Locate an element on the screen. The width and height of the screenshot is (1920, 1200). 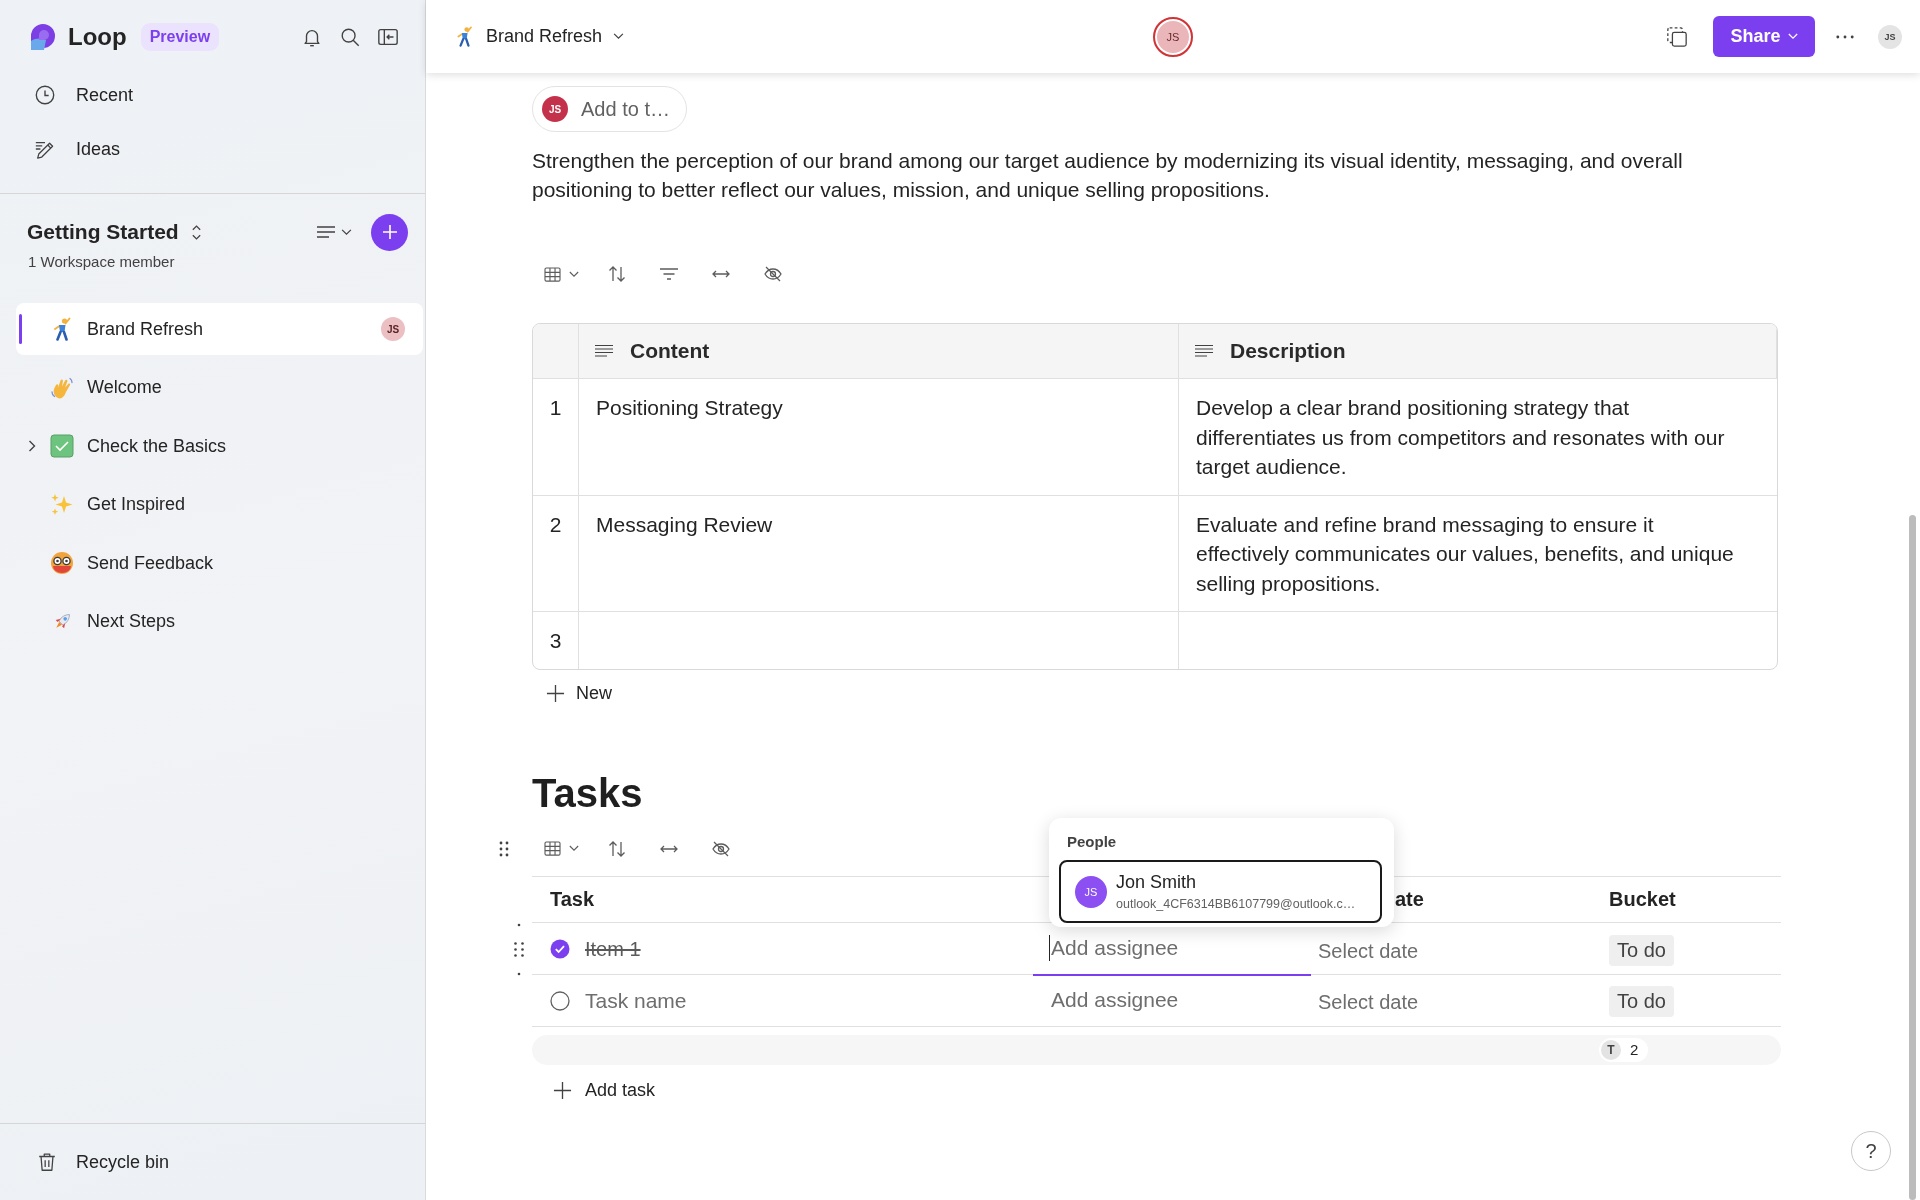
trash-icon is located at coordinates (47, 1162).